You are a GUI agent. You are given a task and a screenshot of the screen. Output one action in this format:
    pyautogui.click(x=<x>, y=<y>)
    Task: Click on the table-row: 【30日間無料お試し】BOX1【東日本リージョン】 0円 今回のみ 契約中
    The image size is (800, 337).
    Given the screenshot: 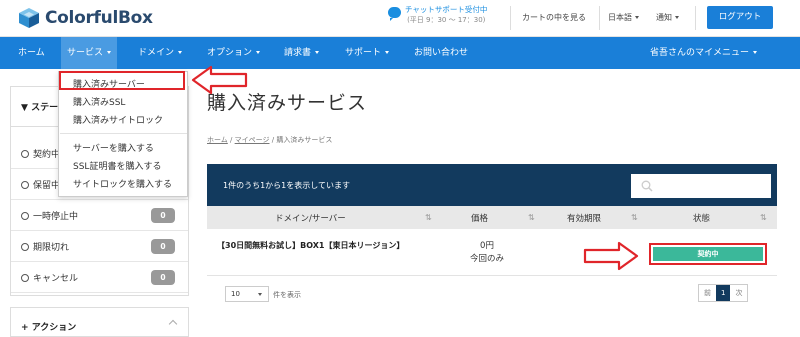 What is the action you would take?
    pyautogui.click(x=492, y=254)
    